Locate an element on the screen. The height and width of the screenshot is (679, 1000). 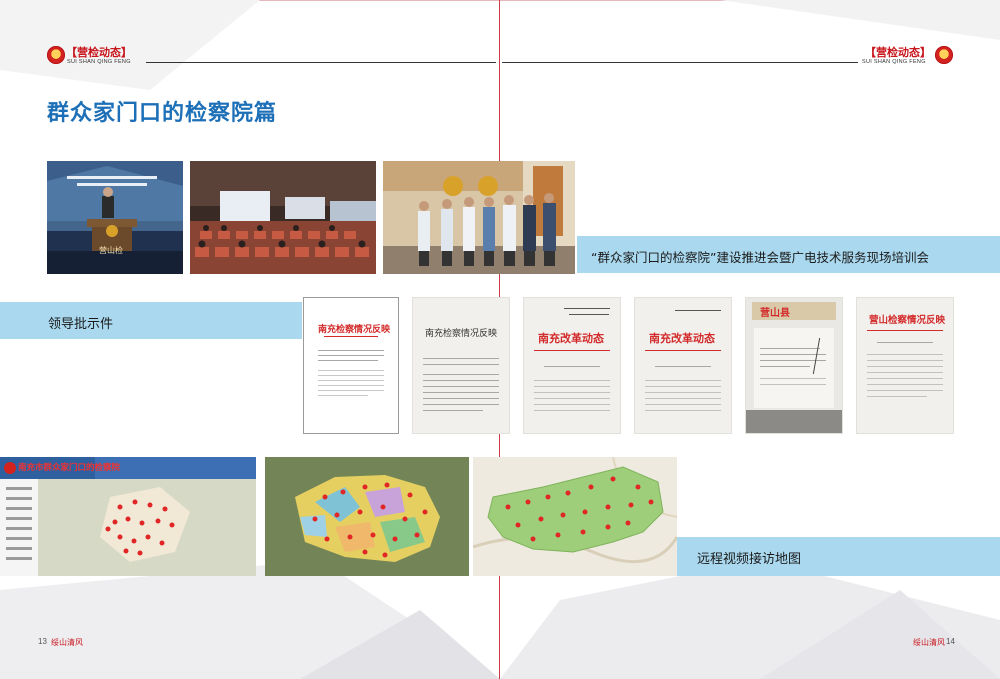
map-caption: 远程视频接访地图 is located at coordinates (749, 559).